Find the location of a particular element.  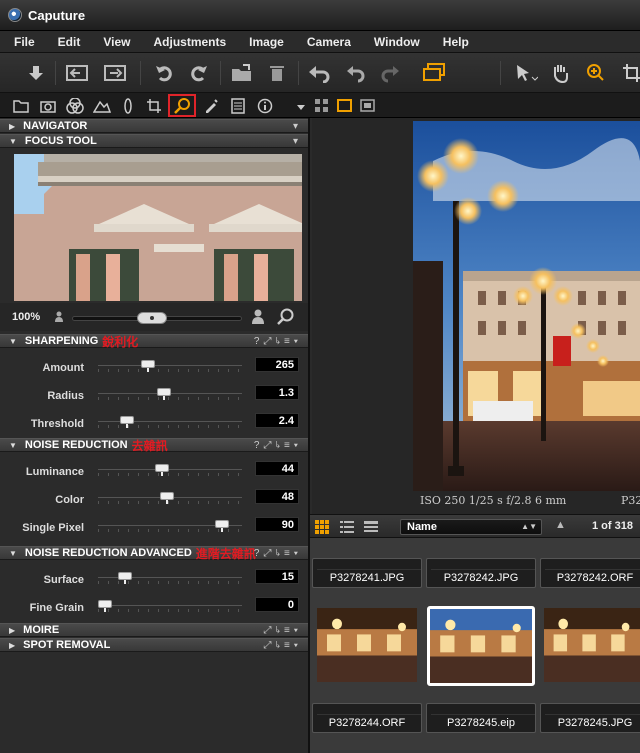

title-bar: Caputure is located at coordinates (320, 15).